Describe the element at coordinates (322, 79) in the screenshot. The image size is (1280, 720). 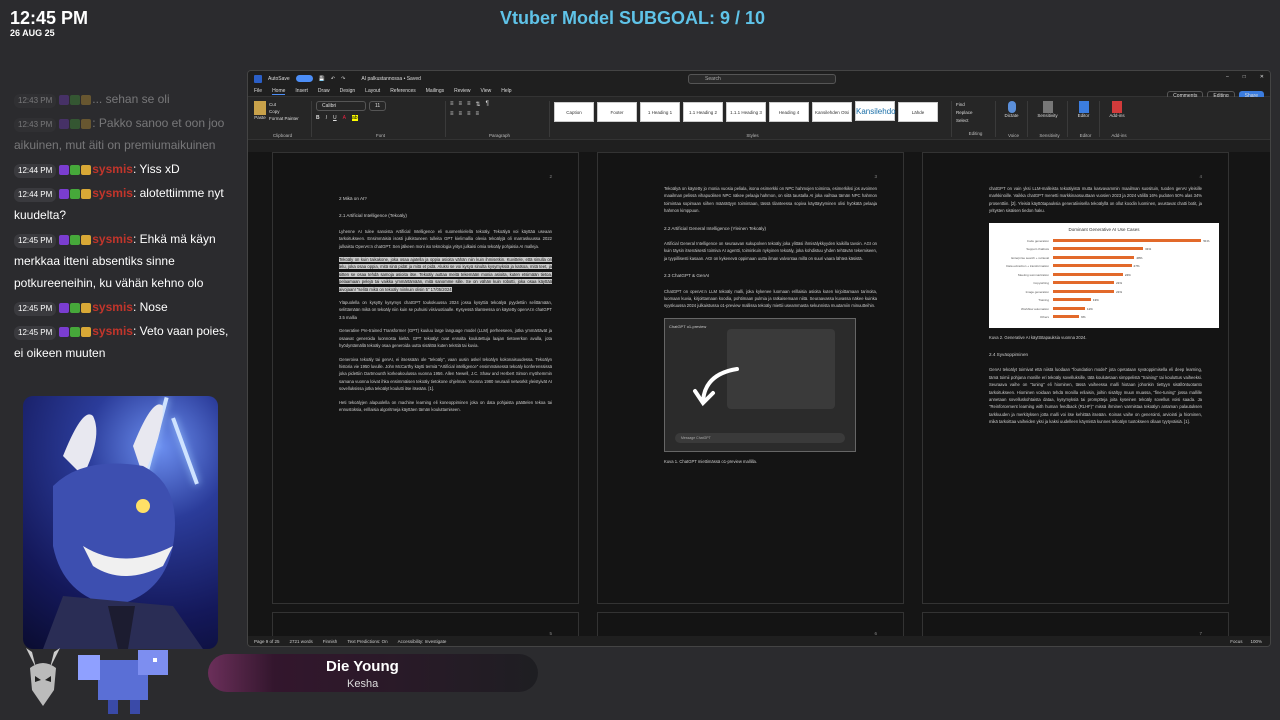
I see `save-icon: 💾` at that location.